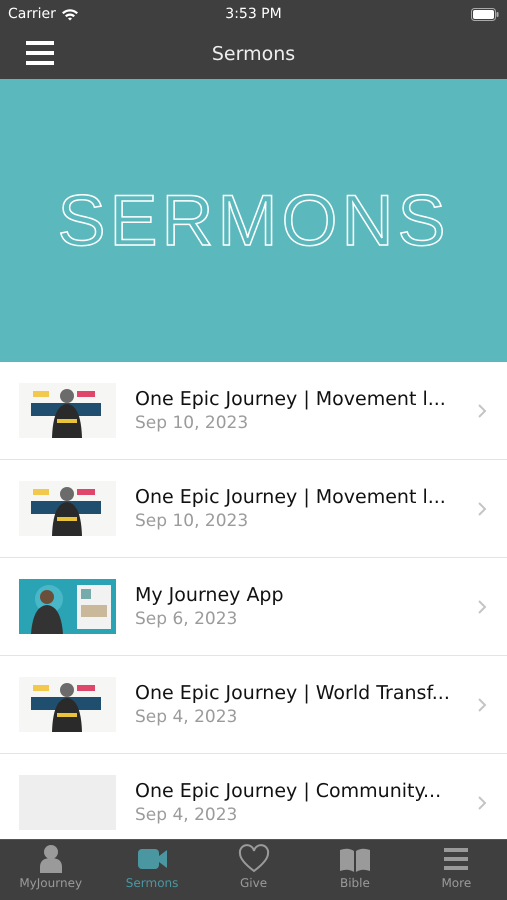 This screenshot has width=507, height=900. Describe the element at coordinates (253, 14) in the screenshot. I see `clock-time: 3:53 PM` at that location.